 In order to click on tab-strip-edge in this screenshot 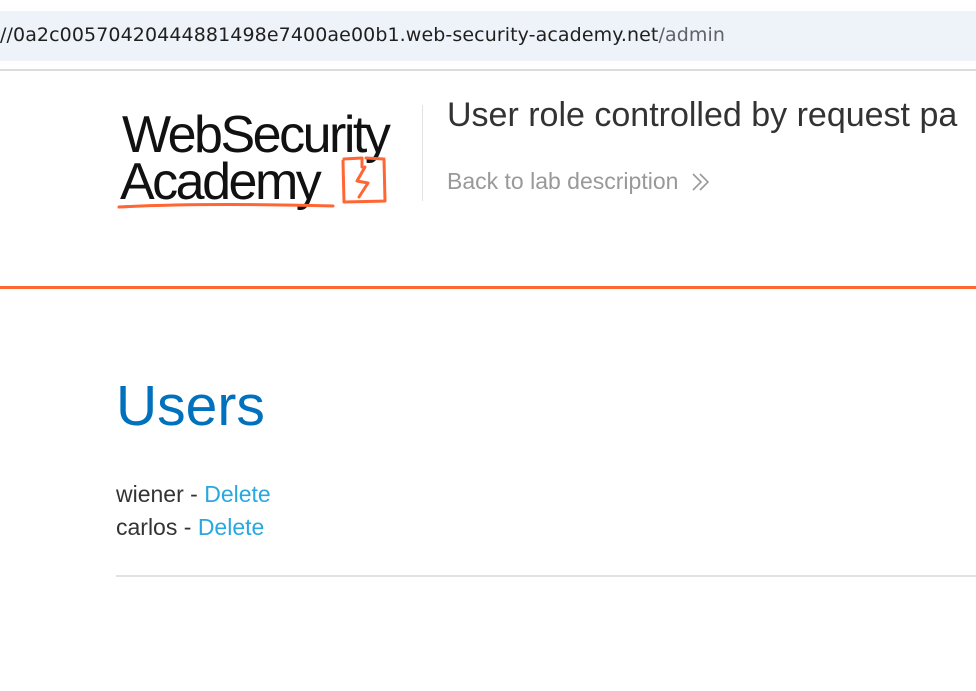, I will do `click(488, 4)`.